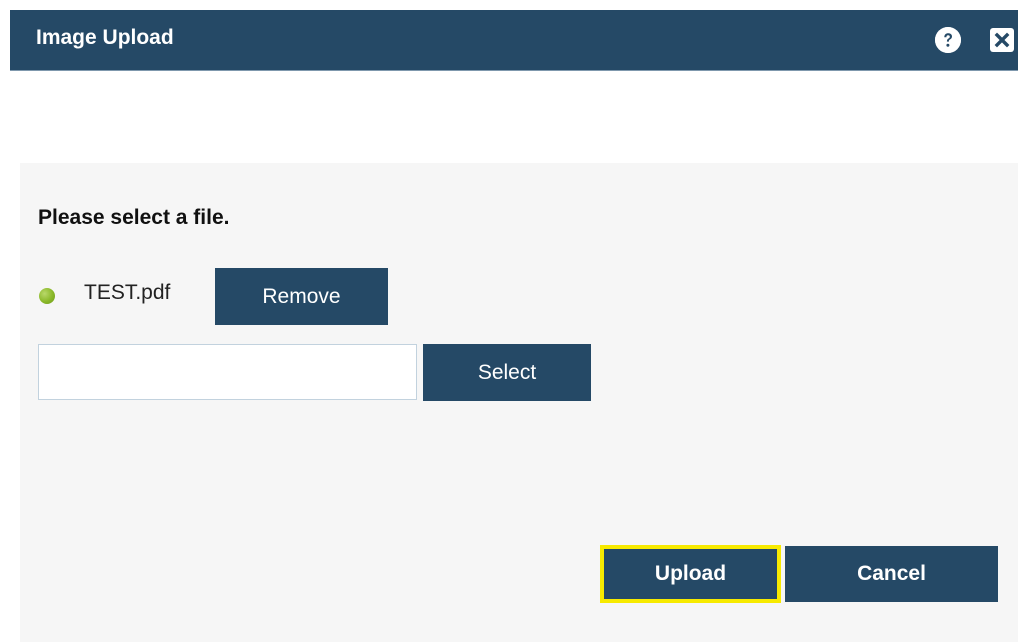  Describe the element at coordinates (105, 37) in the screenshot. I see `dialog-title: Image Upload` at that location.